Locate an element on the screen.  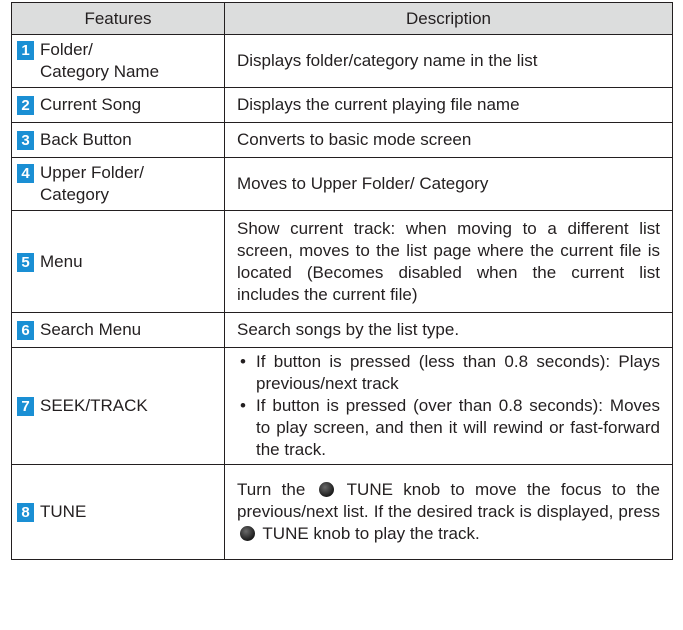
number-badge: 1 is located at coordinates (25, 50).